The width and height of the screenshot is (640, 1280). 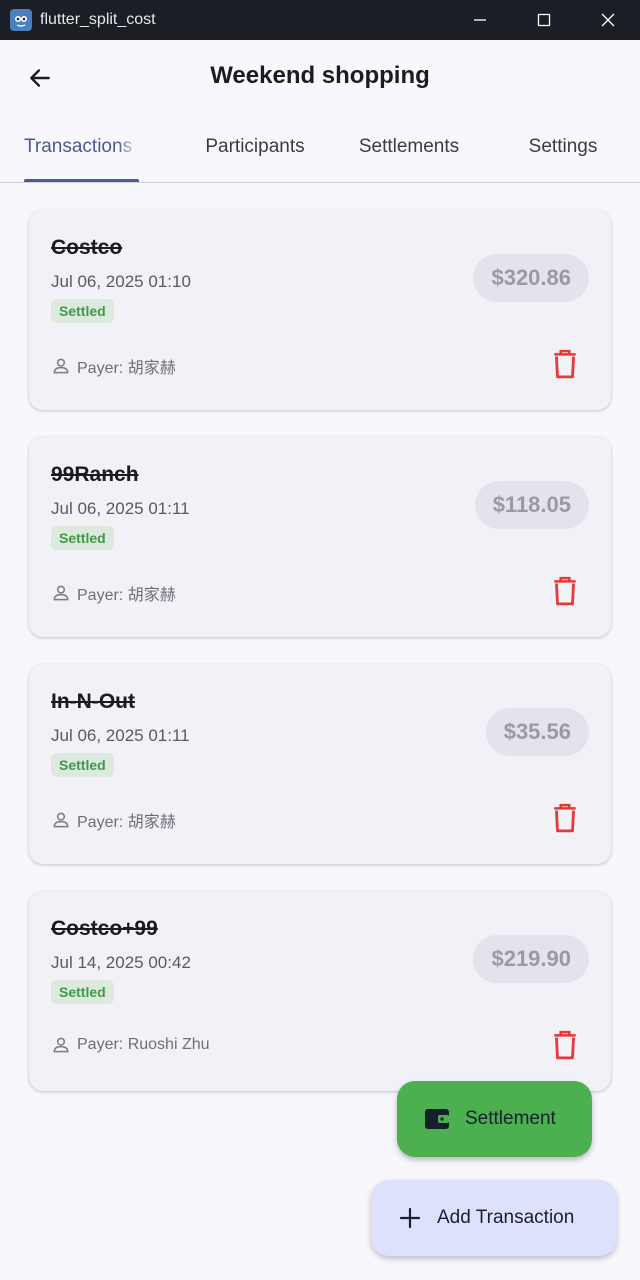 I want to click on maximize-button, so click(x=544, y=20).